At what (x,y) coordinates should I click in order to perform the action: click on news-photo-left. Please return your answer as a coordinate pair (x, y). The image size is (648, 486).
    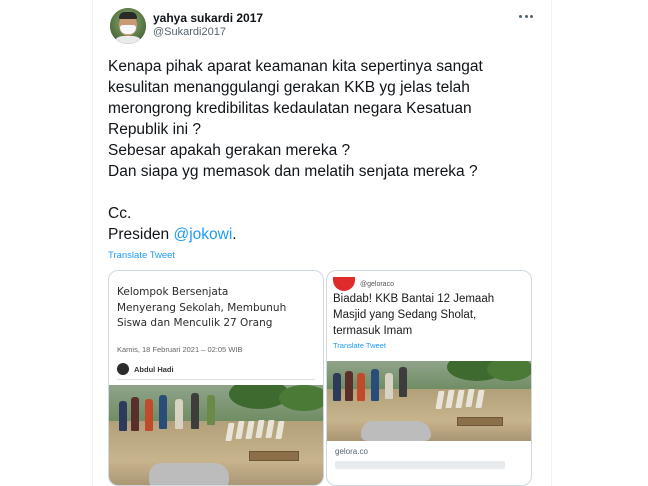
    Looking at the image, I should click on (216, 435).